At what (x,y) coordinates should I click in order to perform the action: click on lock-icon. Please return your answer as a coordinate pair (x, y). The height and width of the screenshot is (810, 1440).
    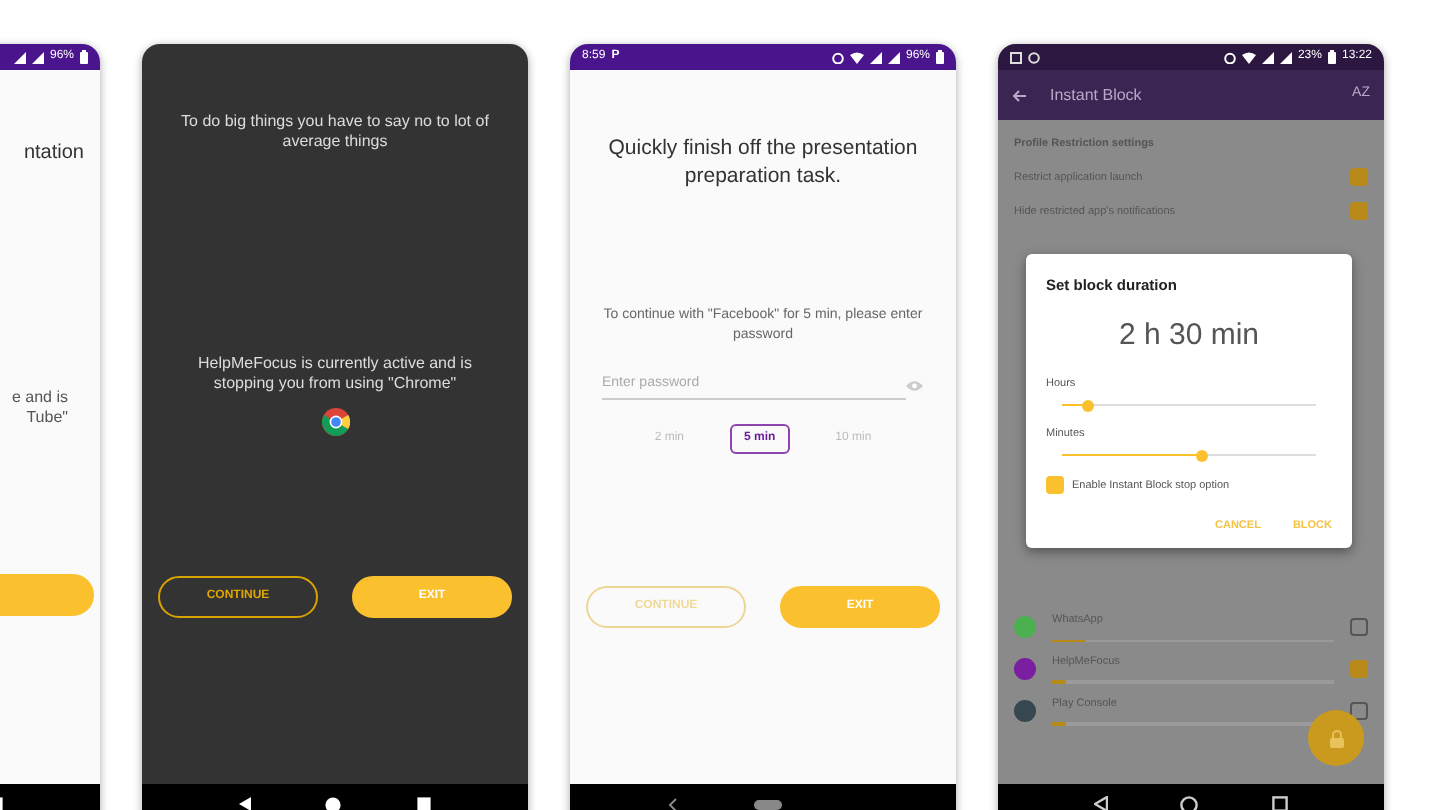
    Looking at the image, I should click on (1336, 738).